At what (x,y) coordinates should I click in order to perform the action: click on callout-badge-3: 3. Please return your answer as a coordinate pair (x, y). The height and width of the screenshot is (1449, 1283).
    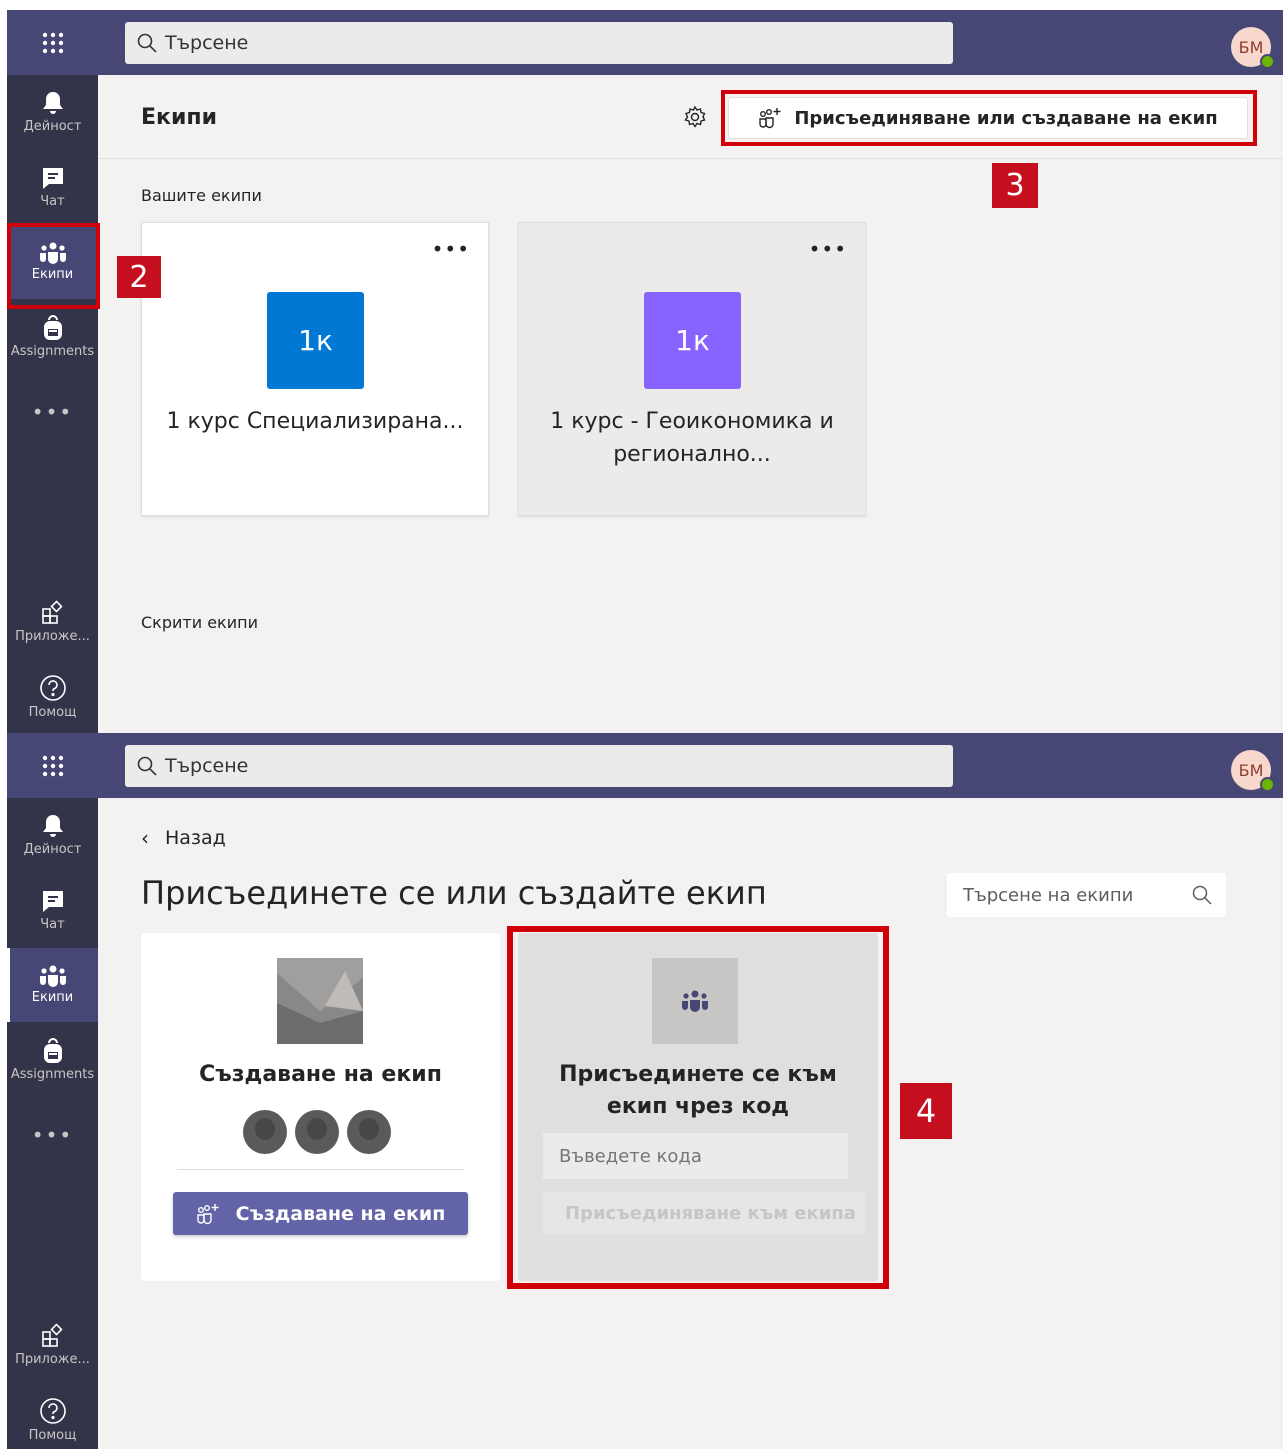
    Looking at the image, I should click on (1015, 185).